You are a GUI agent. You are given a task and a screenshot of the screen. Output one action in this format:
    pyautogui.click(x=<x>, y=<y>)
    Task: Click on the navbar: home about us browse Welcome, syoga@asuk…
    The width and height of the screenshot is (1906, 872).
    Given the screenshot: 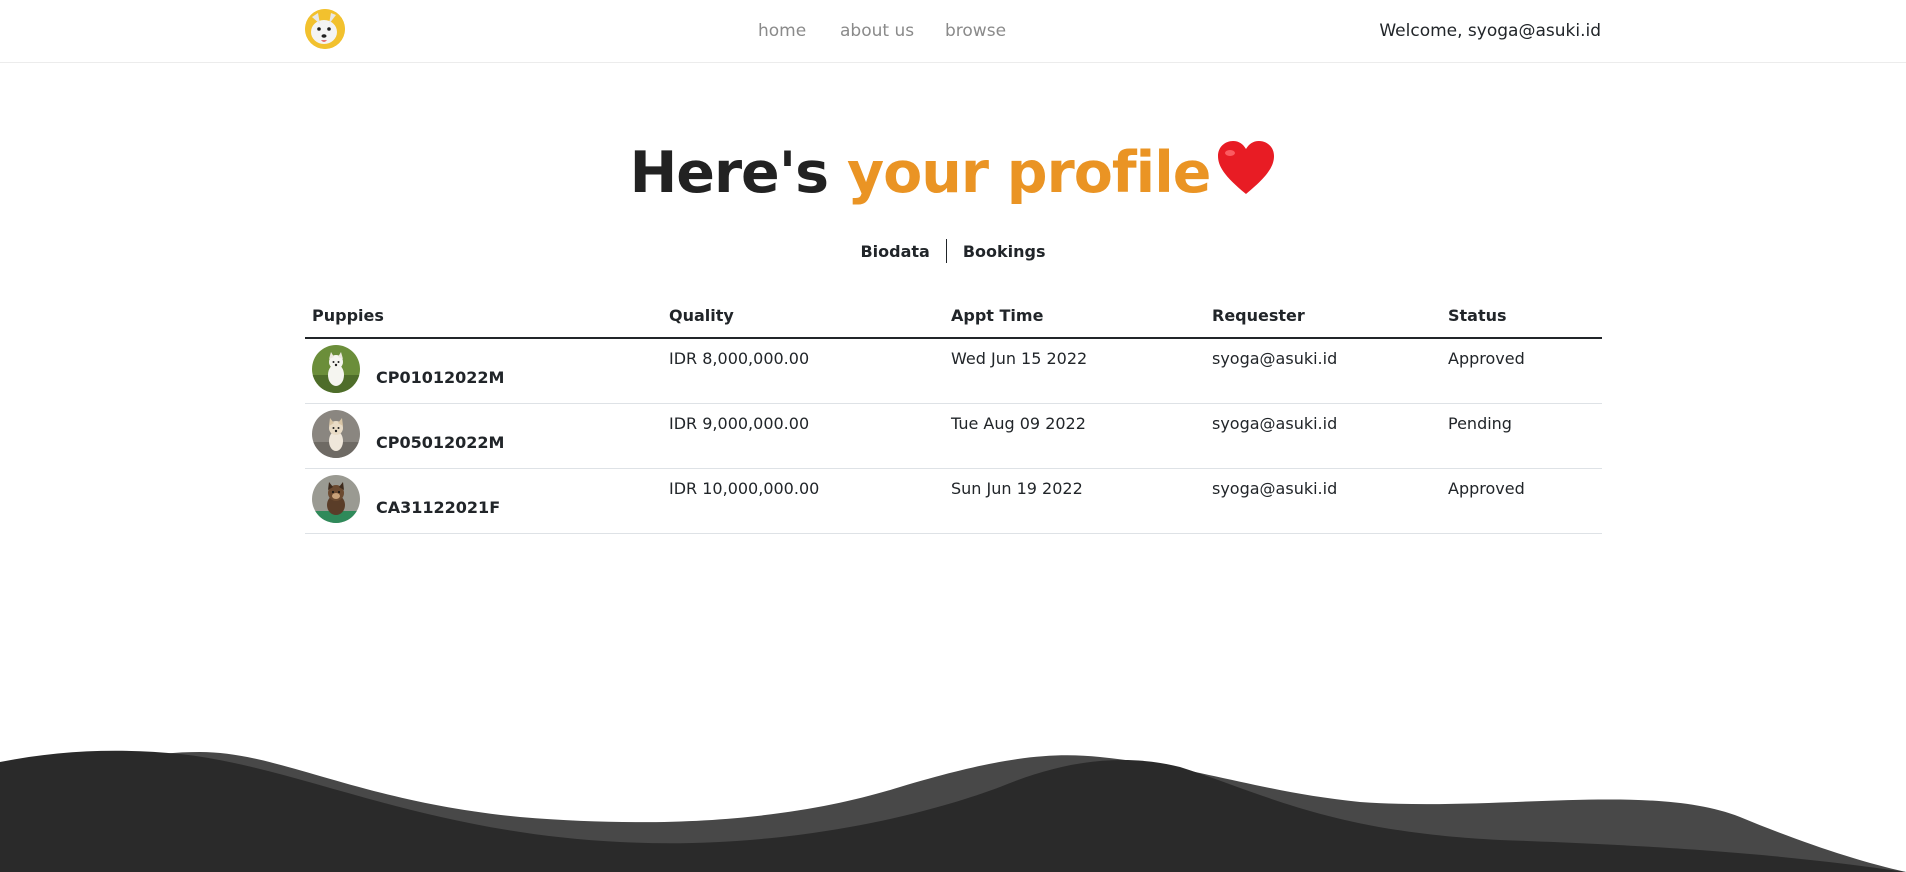 What is the action you would take?
    pyautogui.click(x=953, y=31)
    